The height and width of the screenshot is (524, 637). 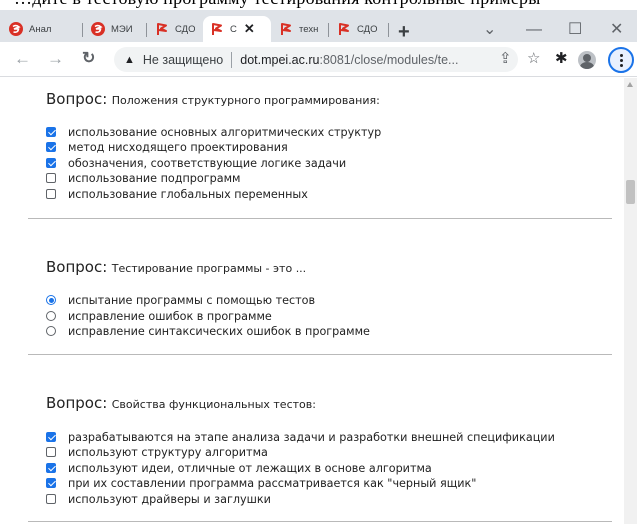 What do you see at coordinates (178, 147) in the screenshot?
I see `option-label: метод нисходящего проектирования` at bounding box center [178, 147].